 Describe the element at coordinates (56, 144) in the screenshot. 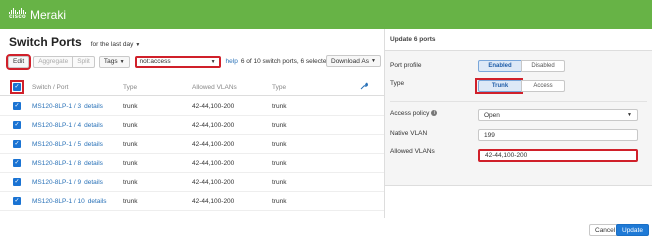

I see `port-link: MS120-8LP-1 / 5` at that location.